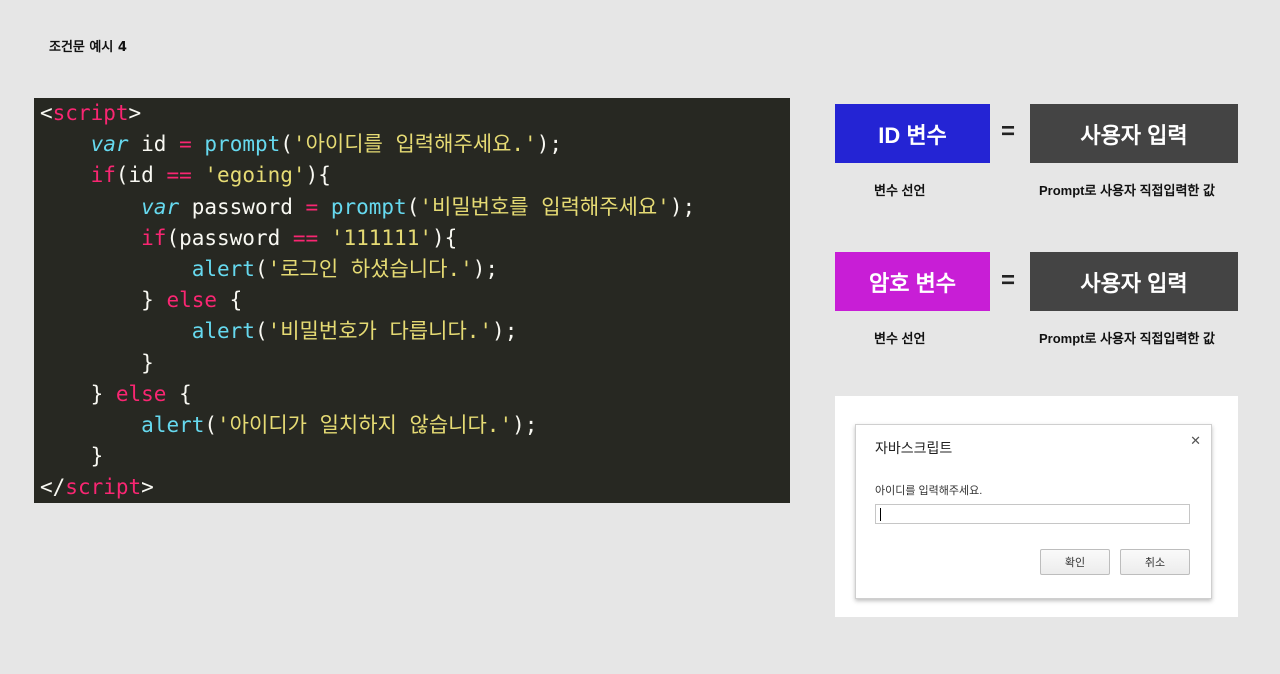 This screenshot has width=1280, height=674. What do you see at coordinates (365, 424) in the screenshot?
I see `code-token: '아이디가 일치하지 않습니다.'` at bounding box center [365, 424].